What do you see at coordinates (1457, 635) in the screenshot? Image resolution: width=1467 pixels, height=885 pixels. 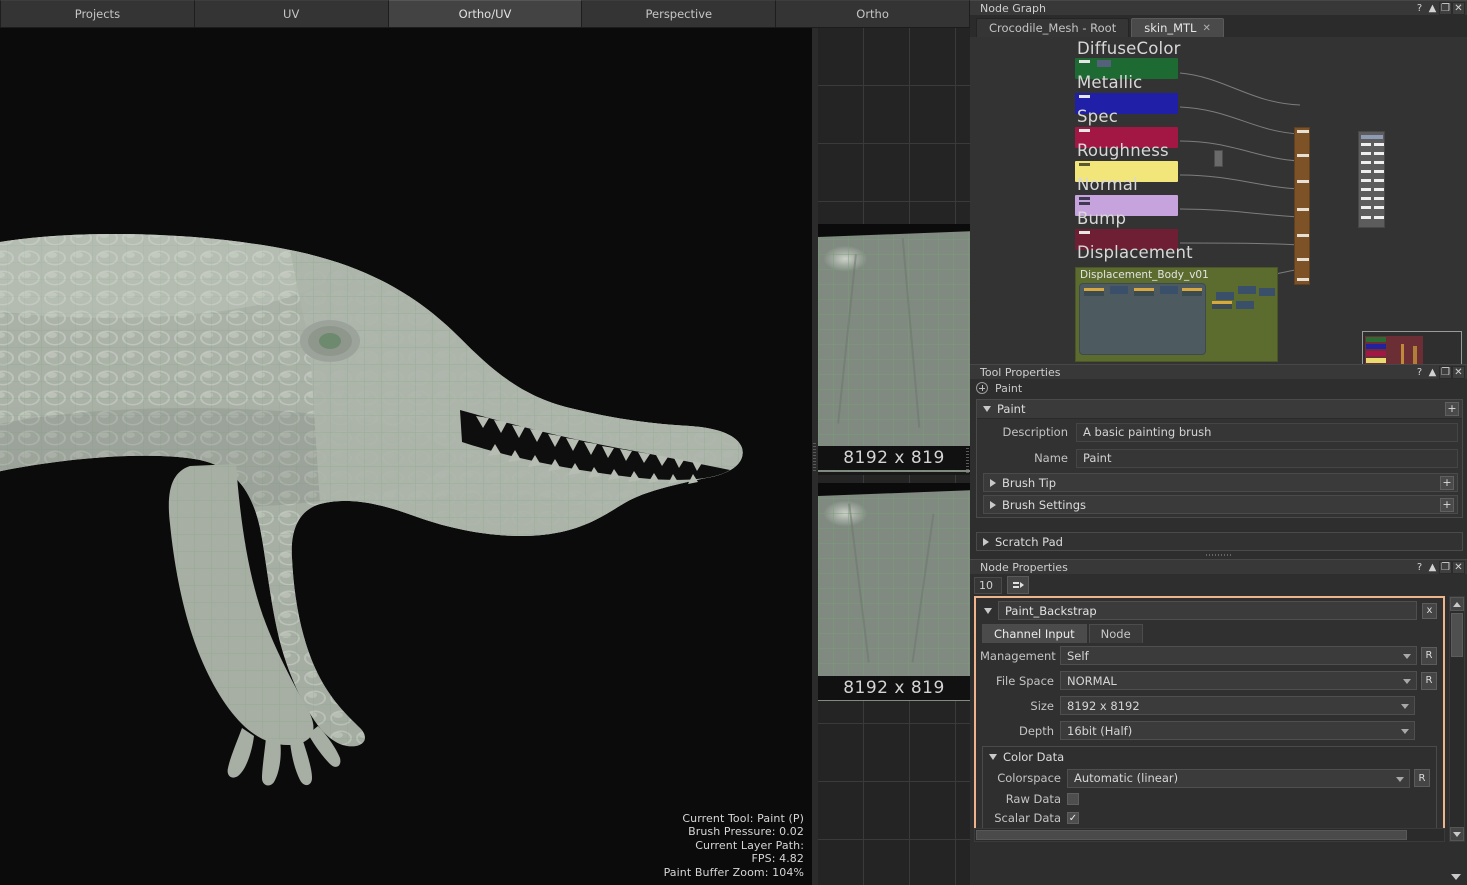 I see `scrollbar-thumb` at bounding box center [1457, 635].